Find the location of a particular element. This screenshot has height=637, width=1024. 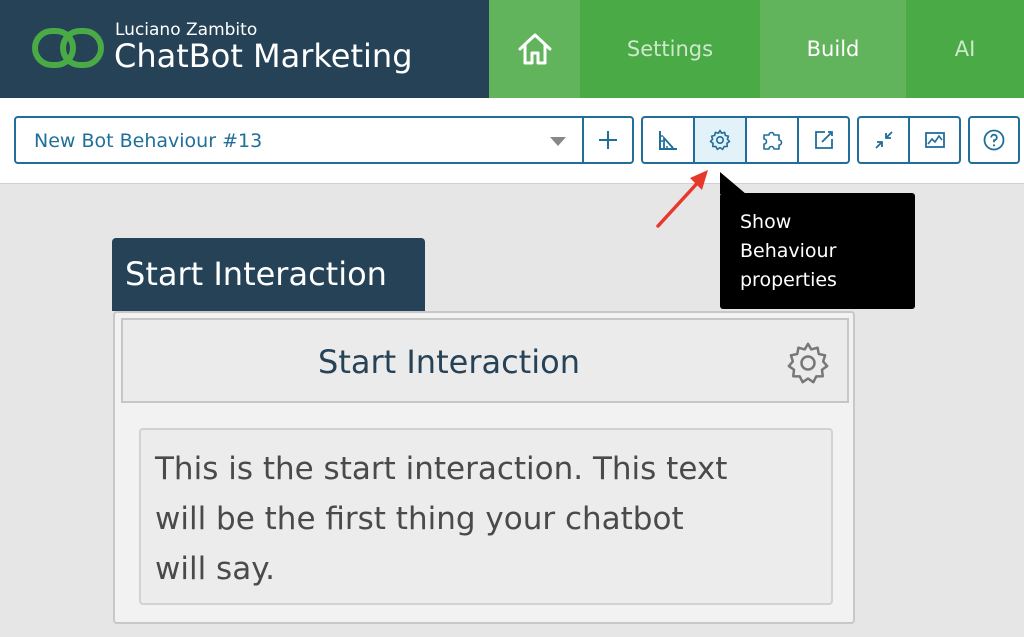

tooltip-line: properties is located at coordinates (788, 280).